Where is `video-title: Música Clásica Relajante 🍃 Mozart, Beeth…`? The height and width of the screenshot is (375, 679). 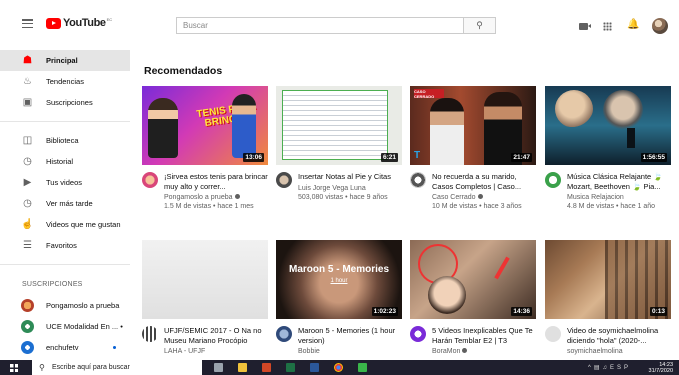 video-title: Música Clásica Relajante 🍃 Mozart, Beeth… is located at coordinates (619, 181).